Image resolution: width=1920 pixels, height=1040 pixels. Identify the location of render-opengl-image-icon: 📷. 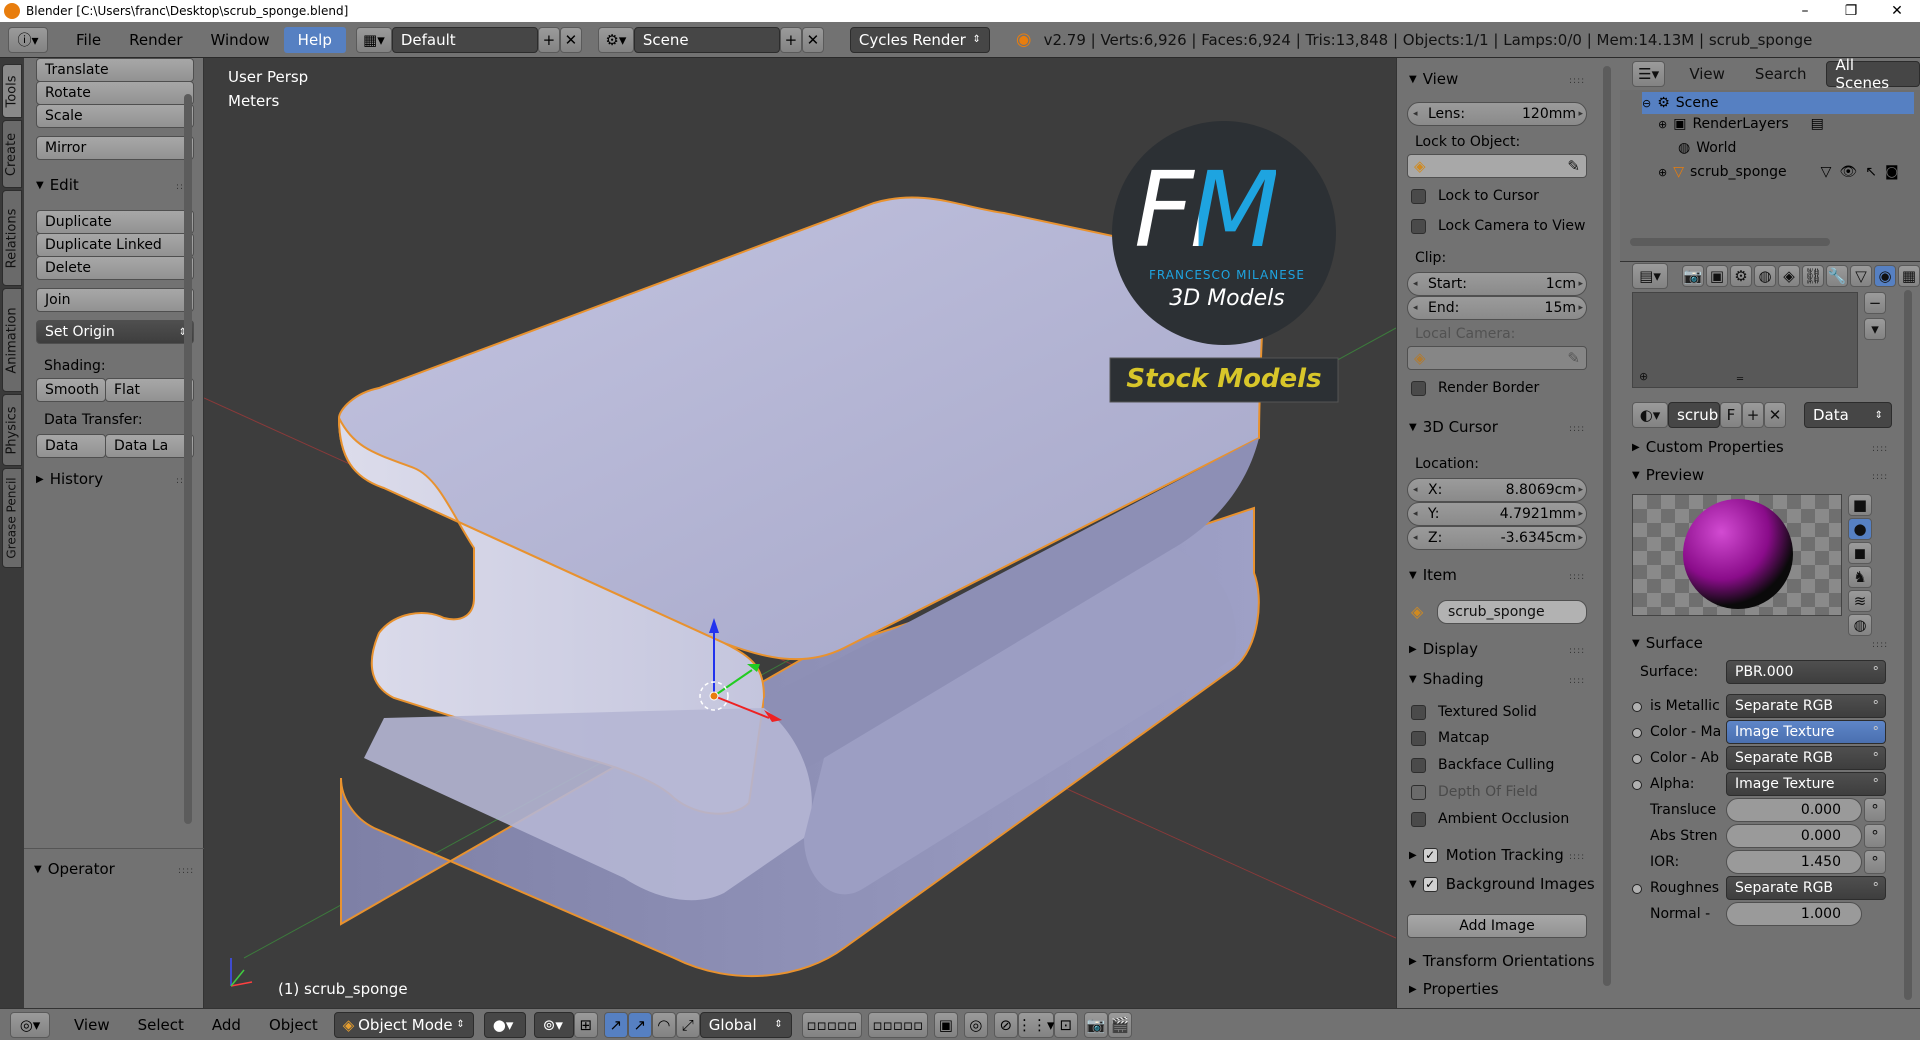
(1095, 1024).